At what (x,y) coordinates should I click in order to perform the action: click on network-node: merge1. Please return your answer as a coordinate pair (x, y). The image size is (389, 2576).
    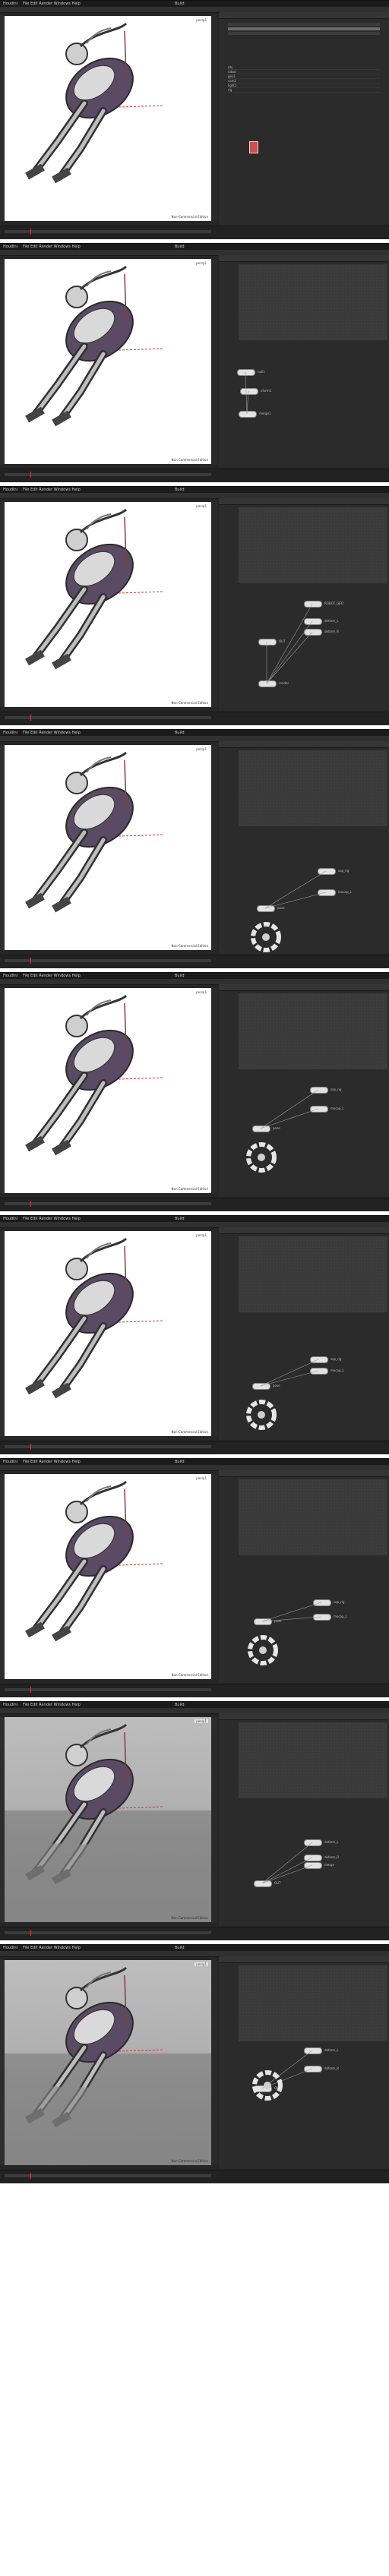
    Looking at the image, I should click on (254, 415).